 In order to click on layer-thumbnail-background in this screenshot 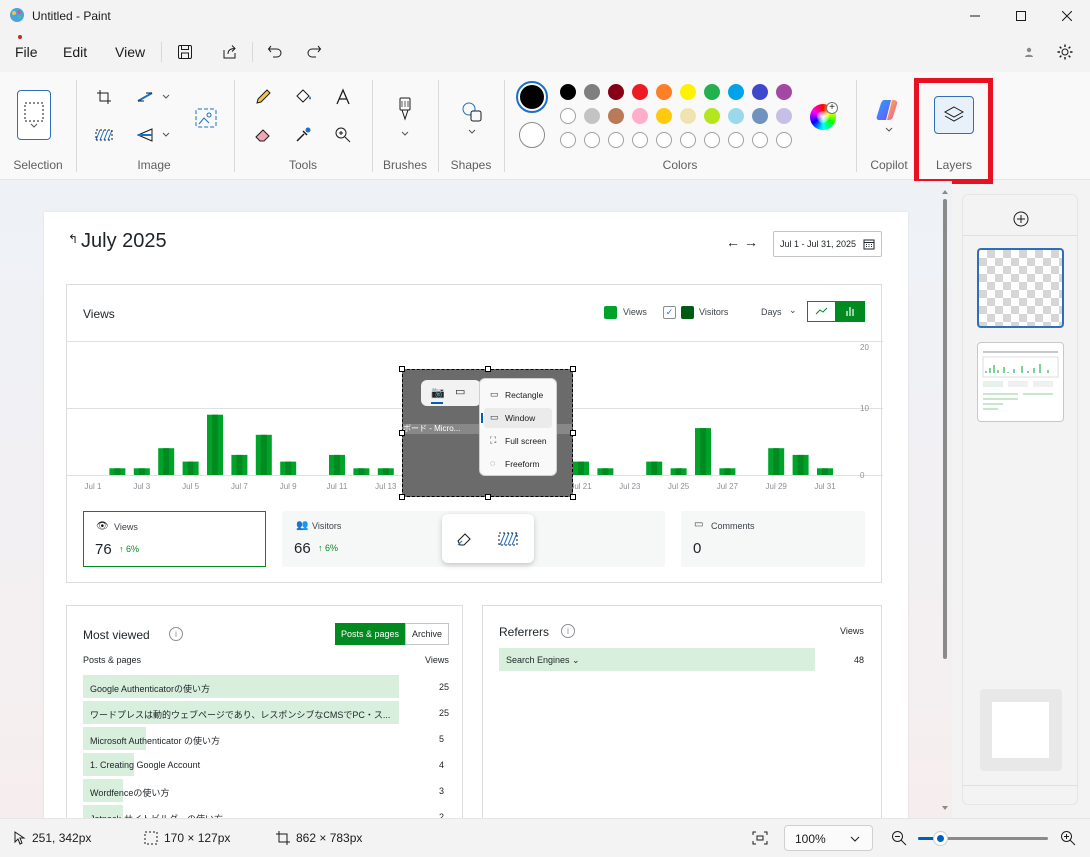, I will do `click(1020, 382)`.